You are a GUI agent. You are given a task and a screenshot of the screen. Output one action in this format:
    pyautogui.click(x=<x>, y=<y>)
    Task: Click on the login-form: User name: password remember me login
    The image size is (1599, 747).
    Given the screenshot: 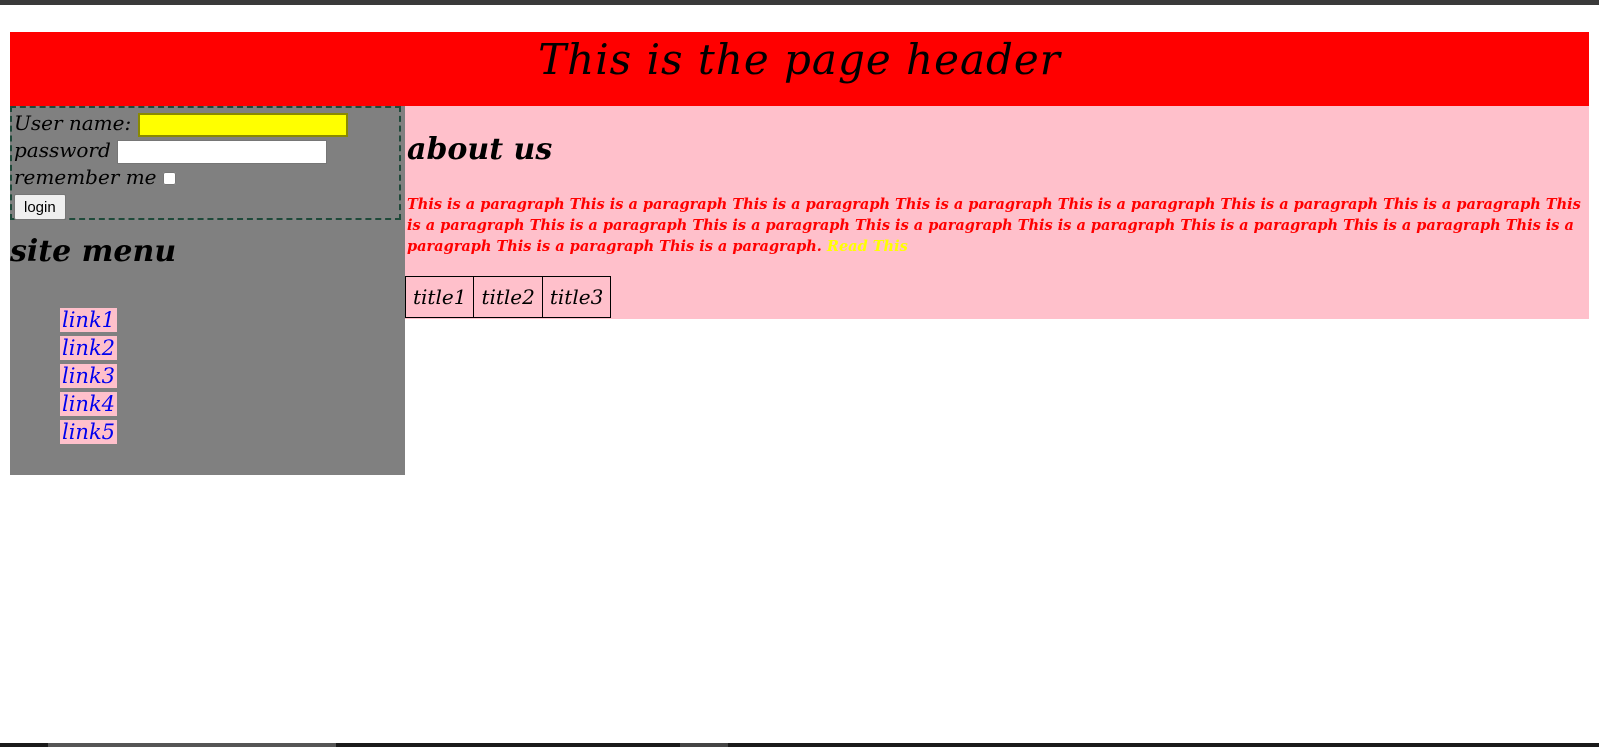 What is the action you would take?
    pyautogui.click(x=205, y=163)
    